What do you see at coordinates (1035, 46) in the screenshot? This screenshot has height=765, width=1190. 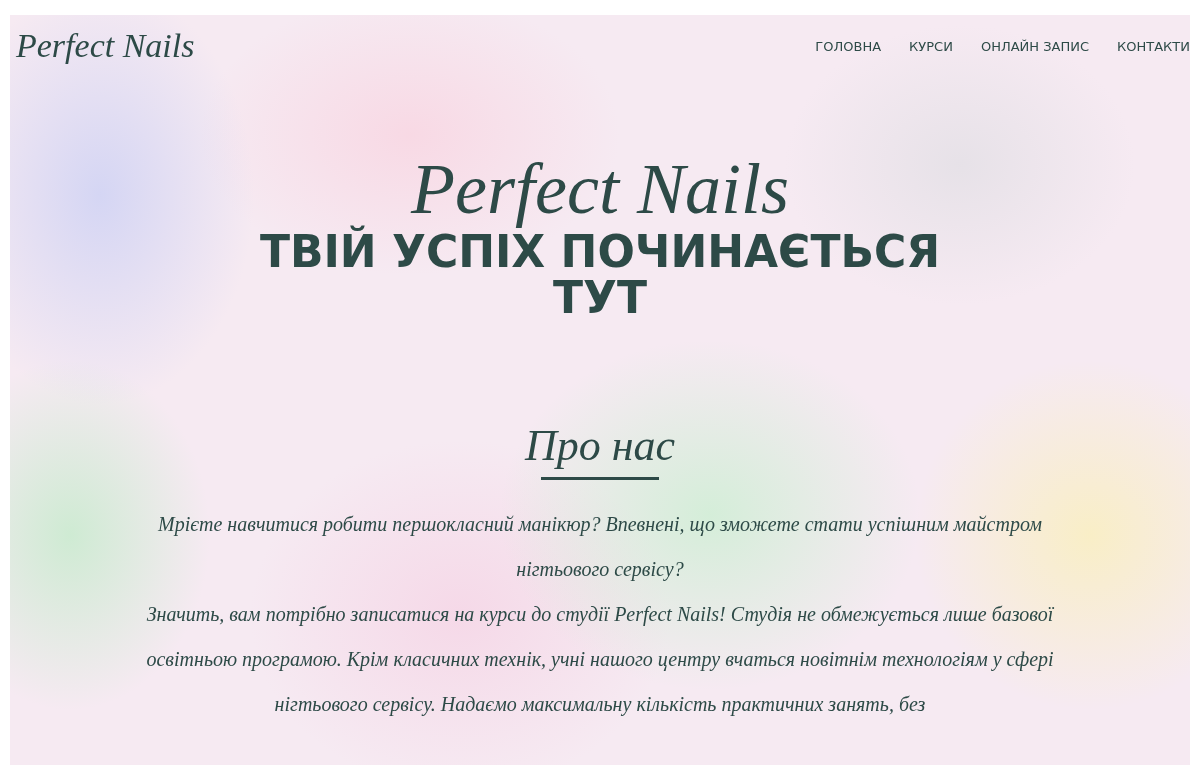 I see `nav-link: ОНЛАЙН ЗАПИС` at bounding box center [1035, 46].